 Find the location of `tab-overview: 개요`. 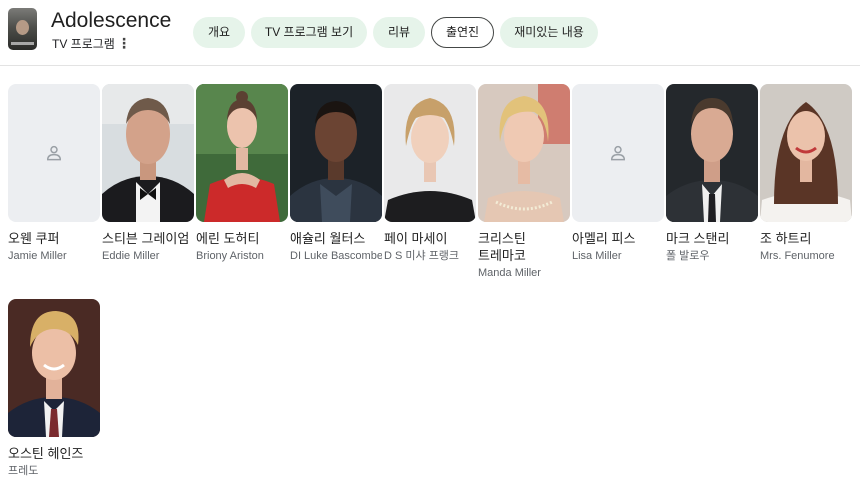

tab-overview: 개요 is located at coordinates (219, 32).